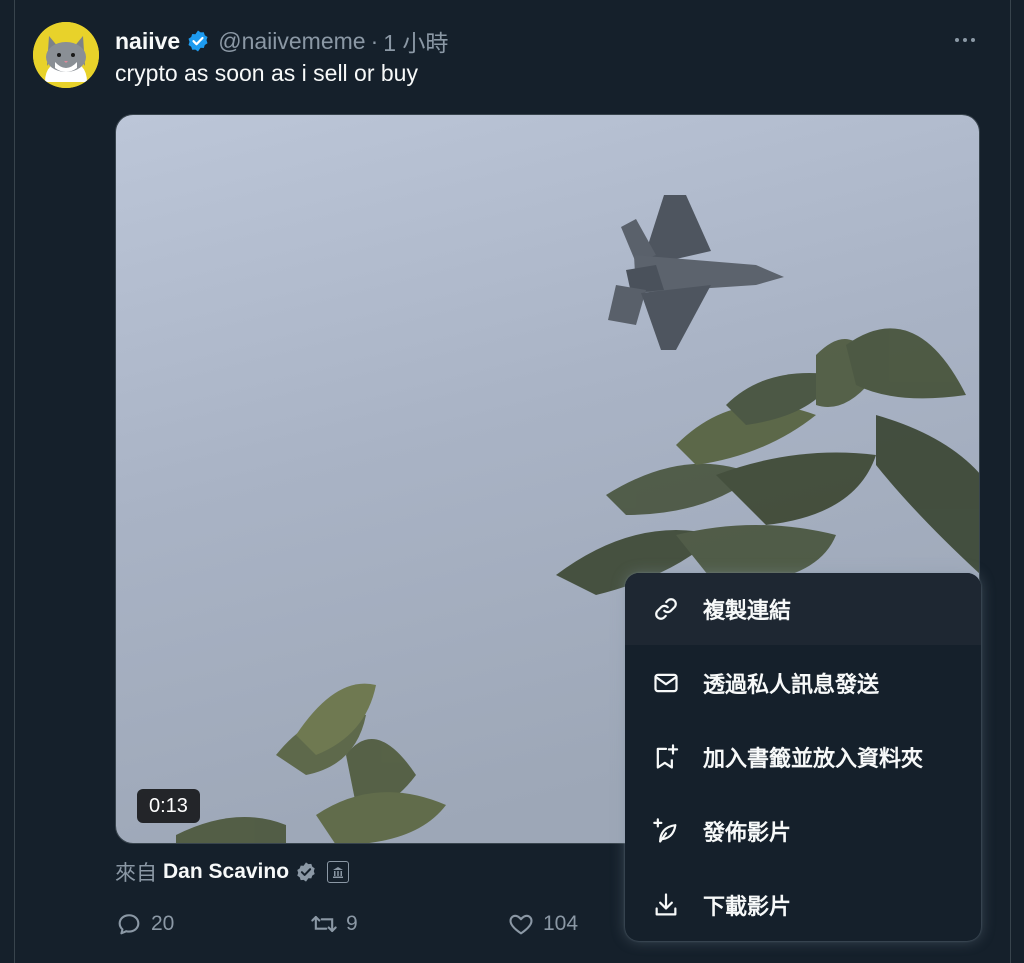 The width and height of the screenshot is (1024, 963). I want to click on menu-item-copy-link: 複製連結, so click(803, 609).